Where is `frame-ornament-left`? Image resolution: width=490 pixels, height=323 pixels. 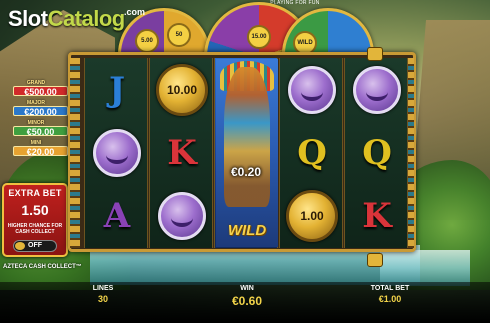 frame-ornament-left is located at coordinates (75, 153).